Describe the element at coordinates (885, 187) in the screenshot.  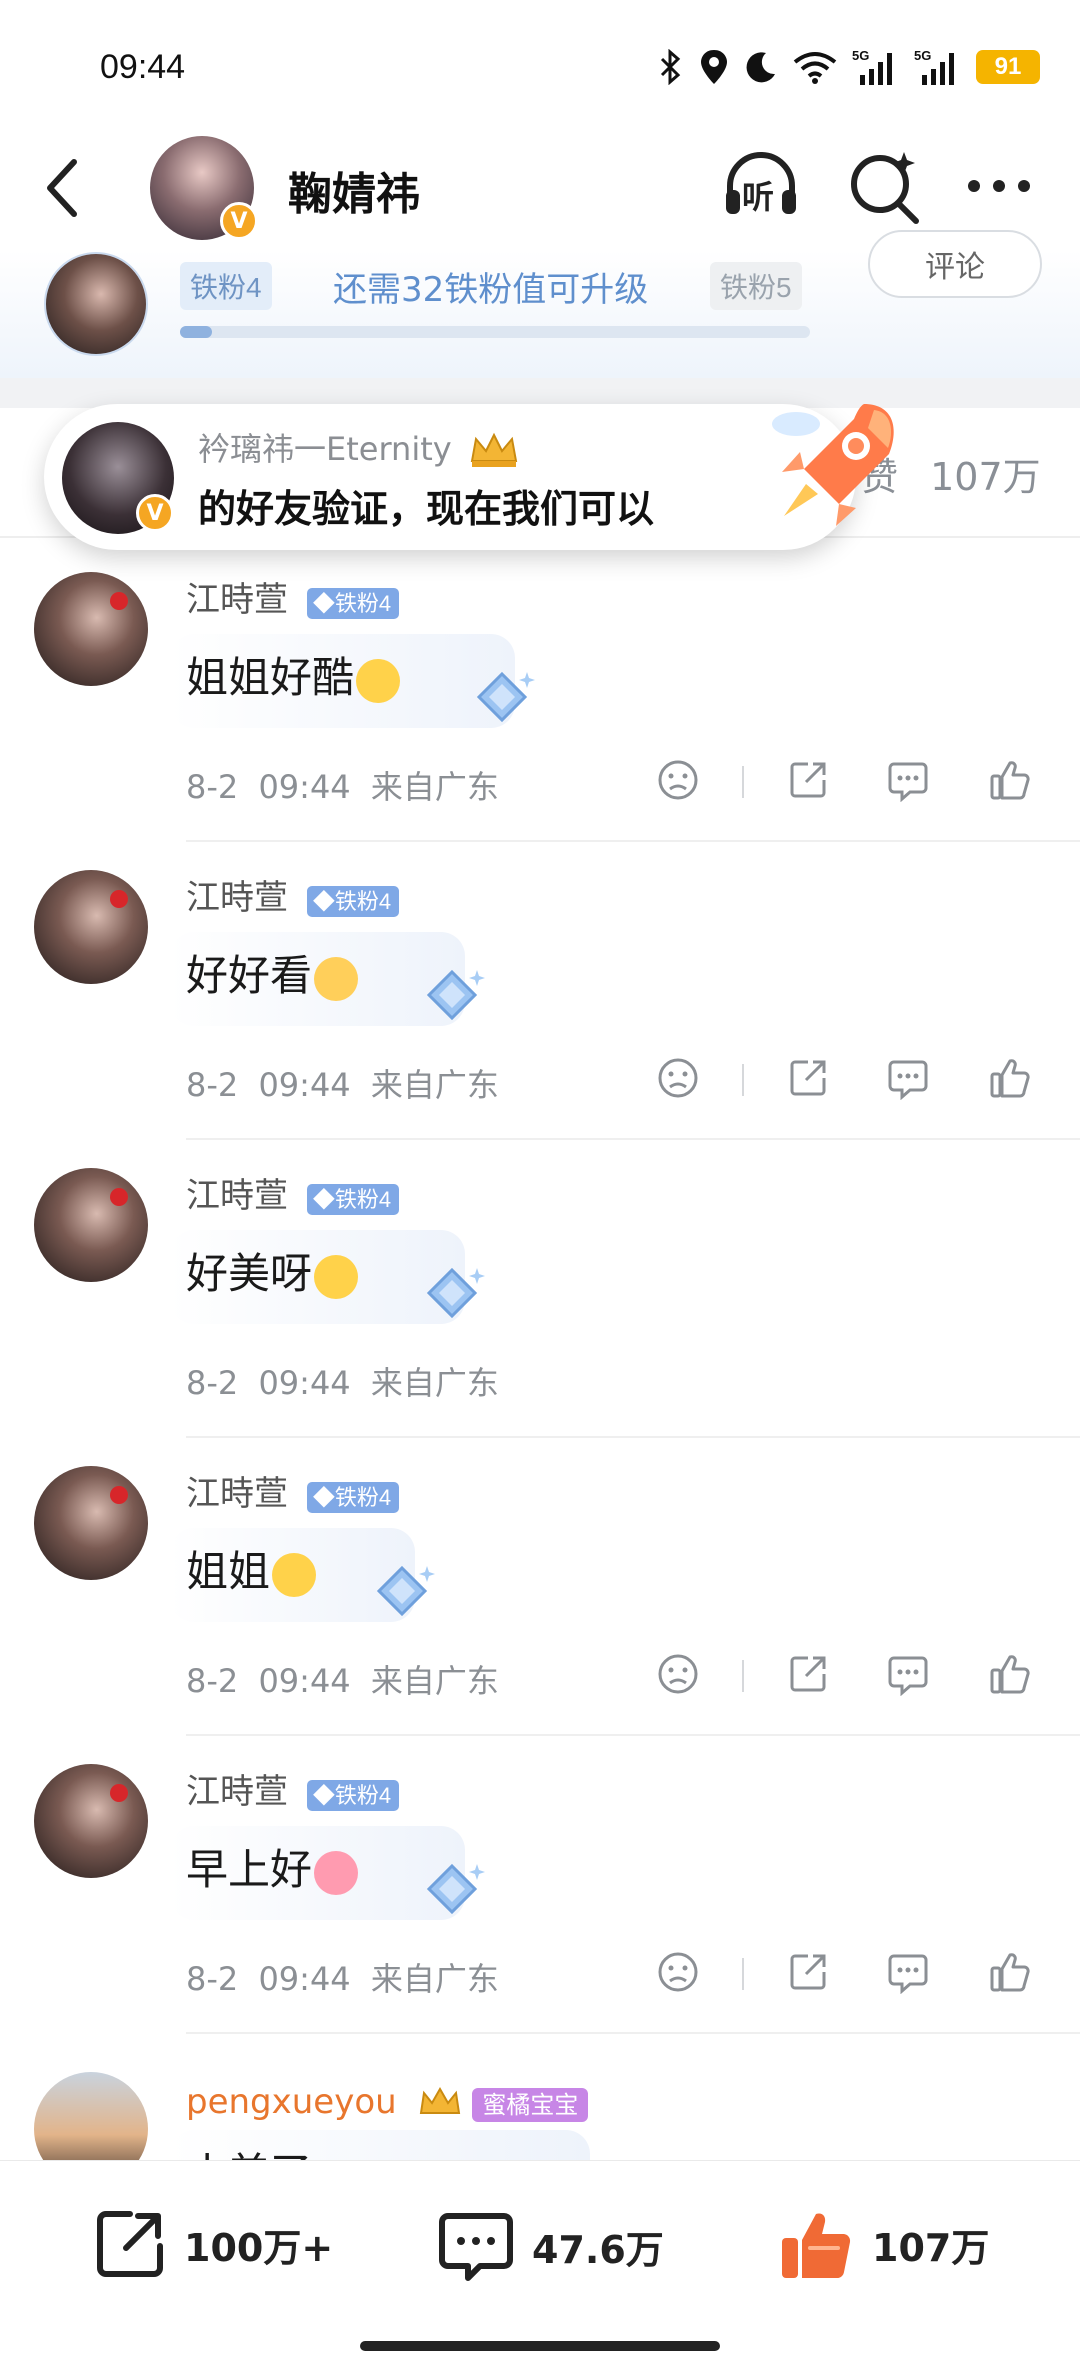
I see `search-icon` at that location.